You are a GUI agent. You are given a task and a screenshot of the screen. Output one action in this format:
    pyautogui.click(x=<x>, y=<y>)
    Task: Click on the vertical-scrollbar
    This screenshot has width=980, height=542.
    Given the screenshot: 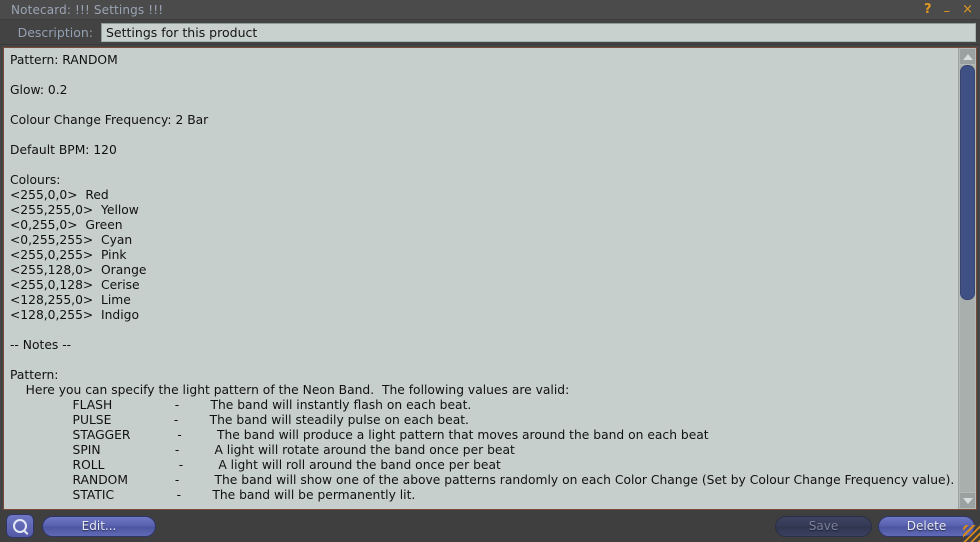 What is the action you would take?
    pyautogui.click(x=967, y=278)
    